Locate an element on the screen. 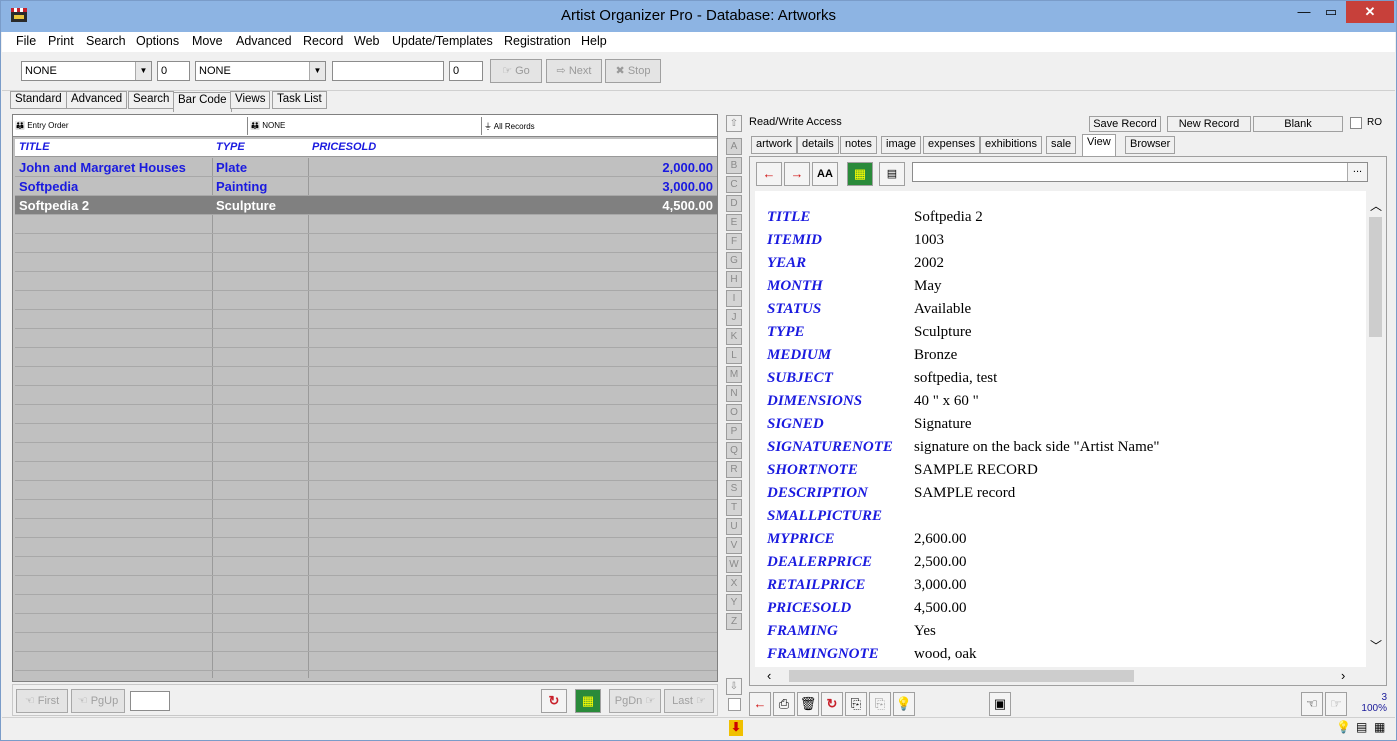  filter: ⏚ All Records is located at coordinates (600, 126).